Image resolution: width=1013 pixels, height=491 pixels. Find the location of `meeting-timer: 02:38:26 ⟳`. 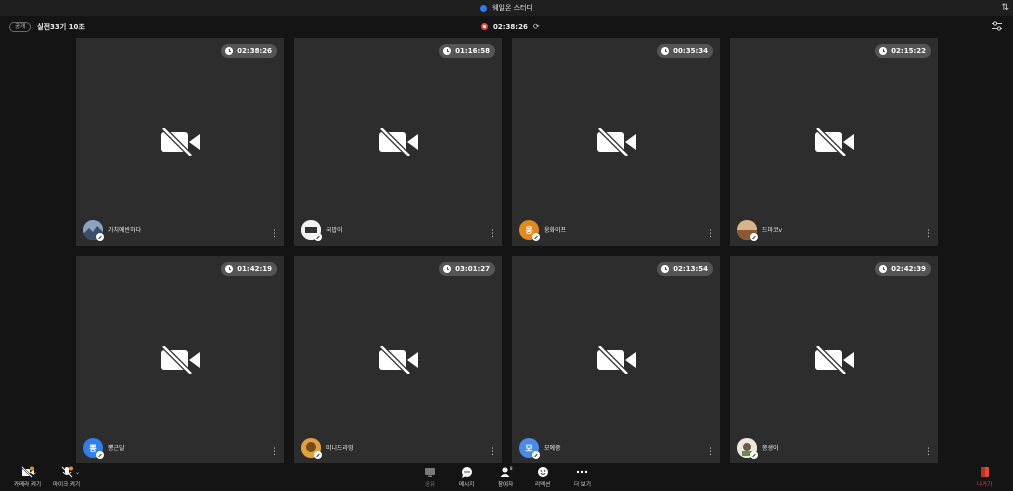

meeting-timer: 02:38:26 ⟳ is located at coordinates (510, 26).